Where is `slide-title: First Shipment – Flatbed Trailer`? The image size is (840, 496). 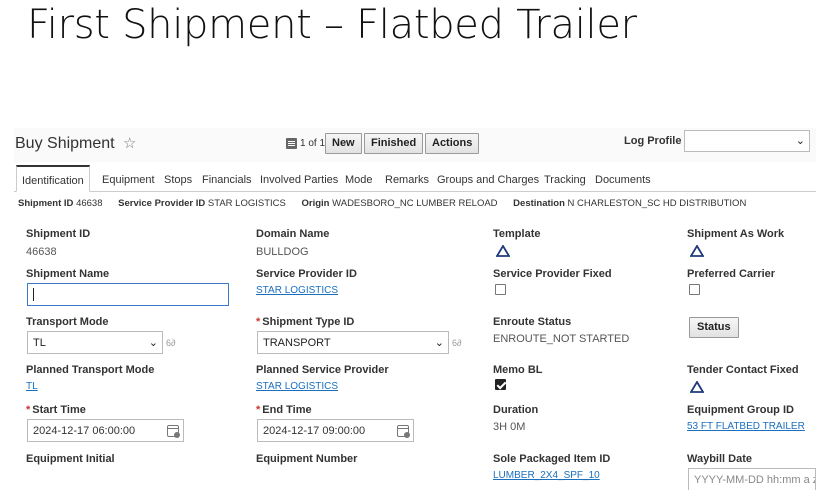
slide-title: First Shipment – Flatbed Trailer is located at coordinates (332, 25).